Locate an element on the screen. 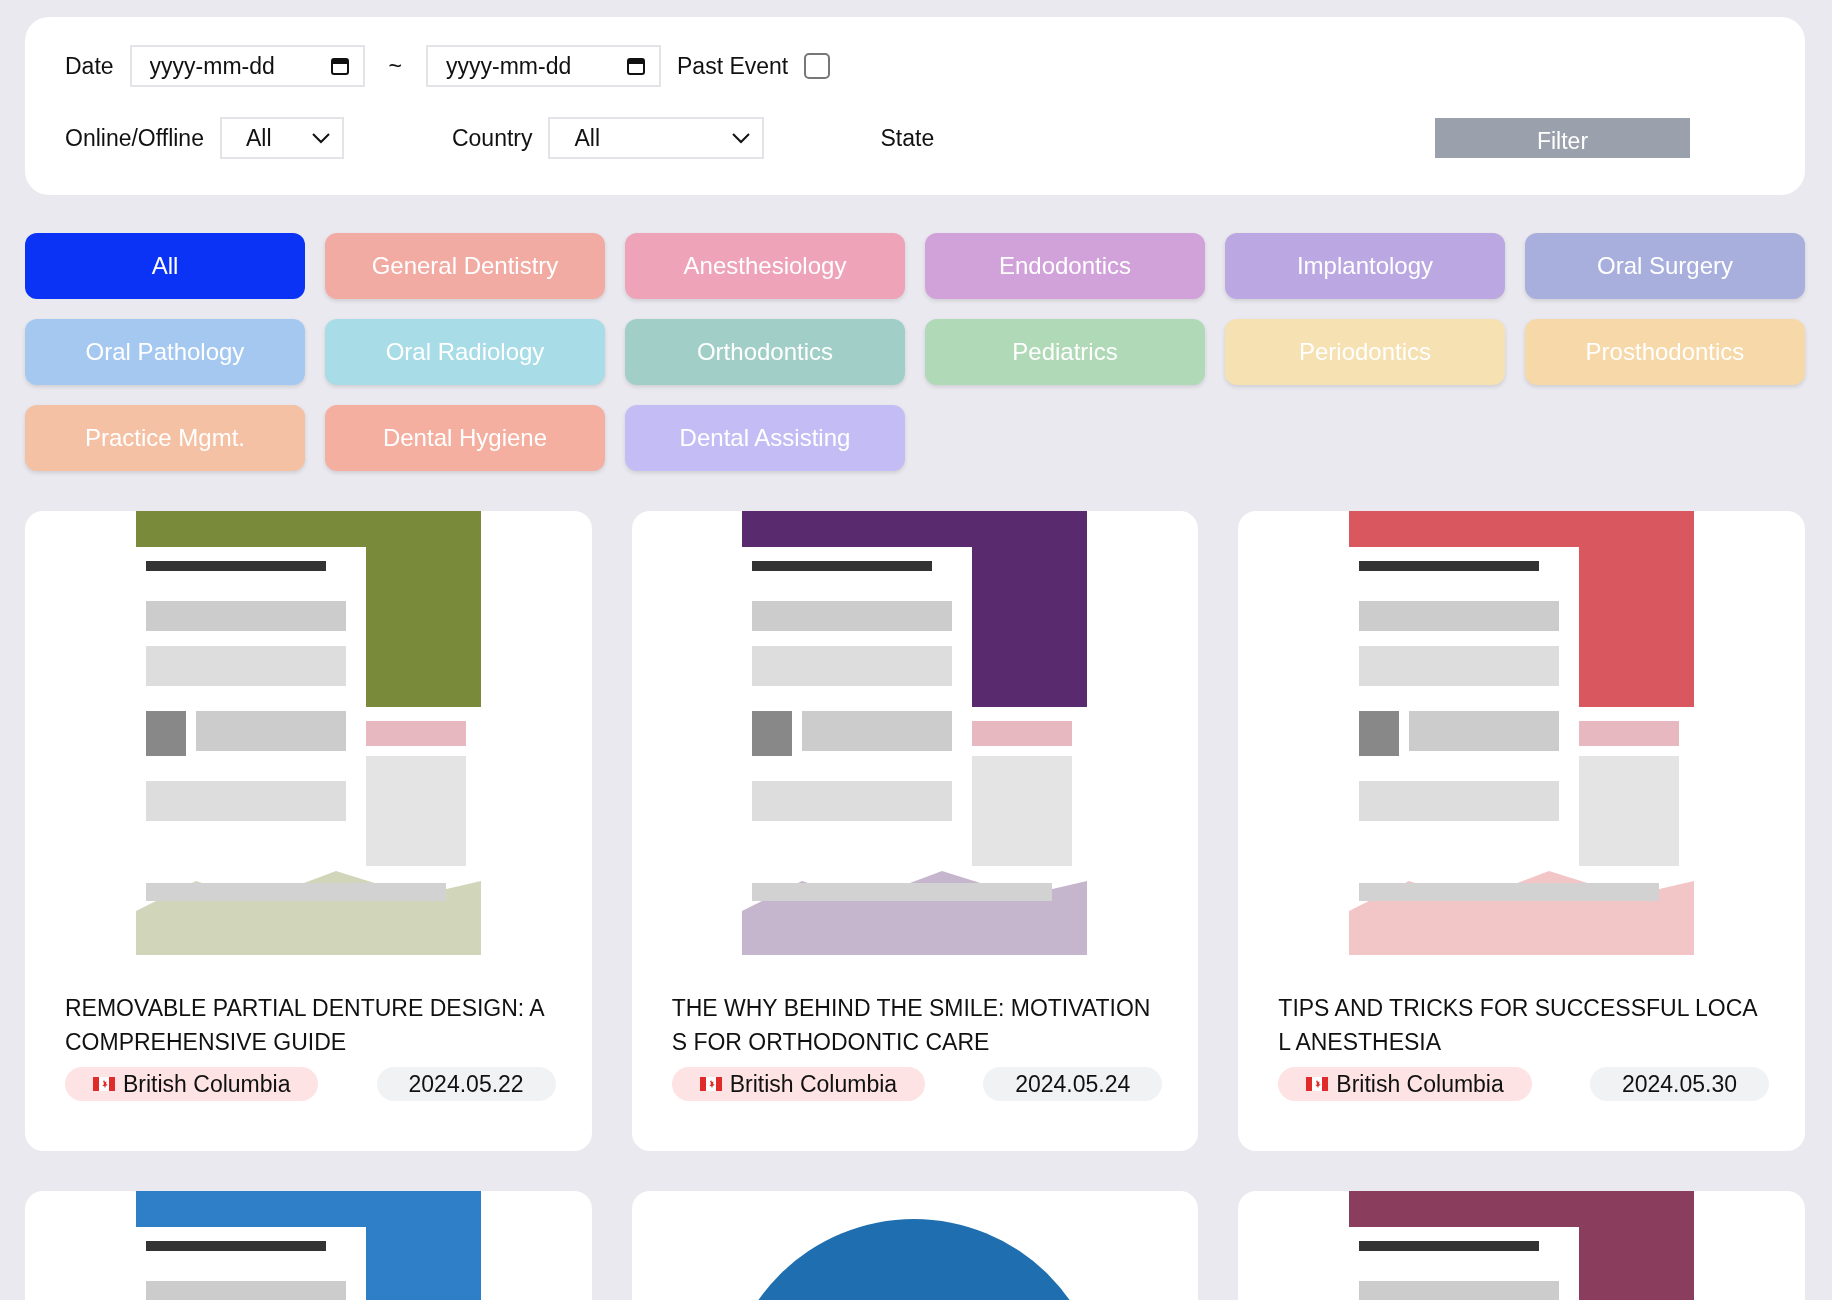  past-event-checkbox is located at coordinates (817, 66).